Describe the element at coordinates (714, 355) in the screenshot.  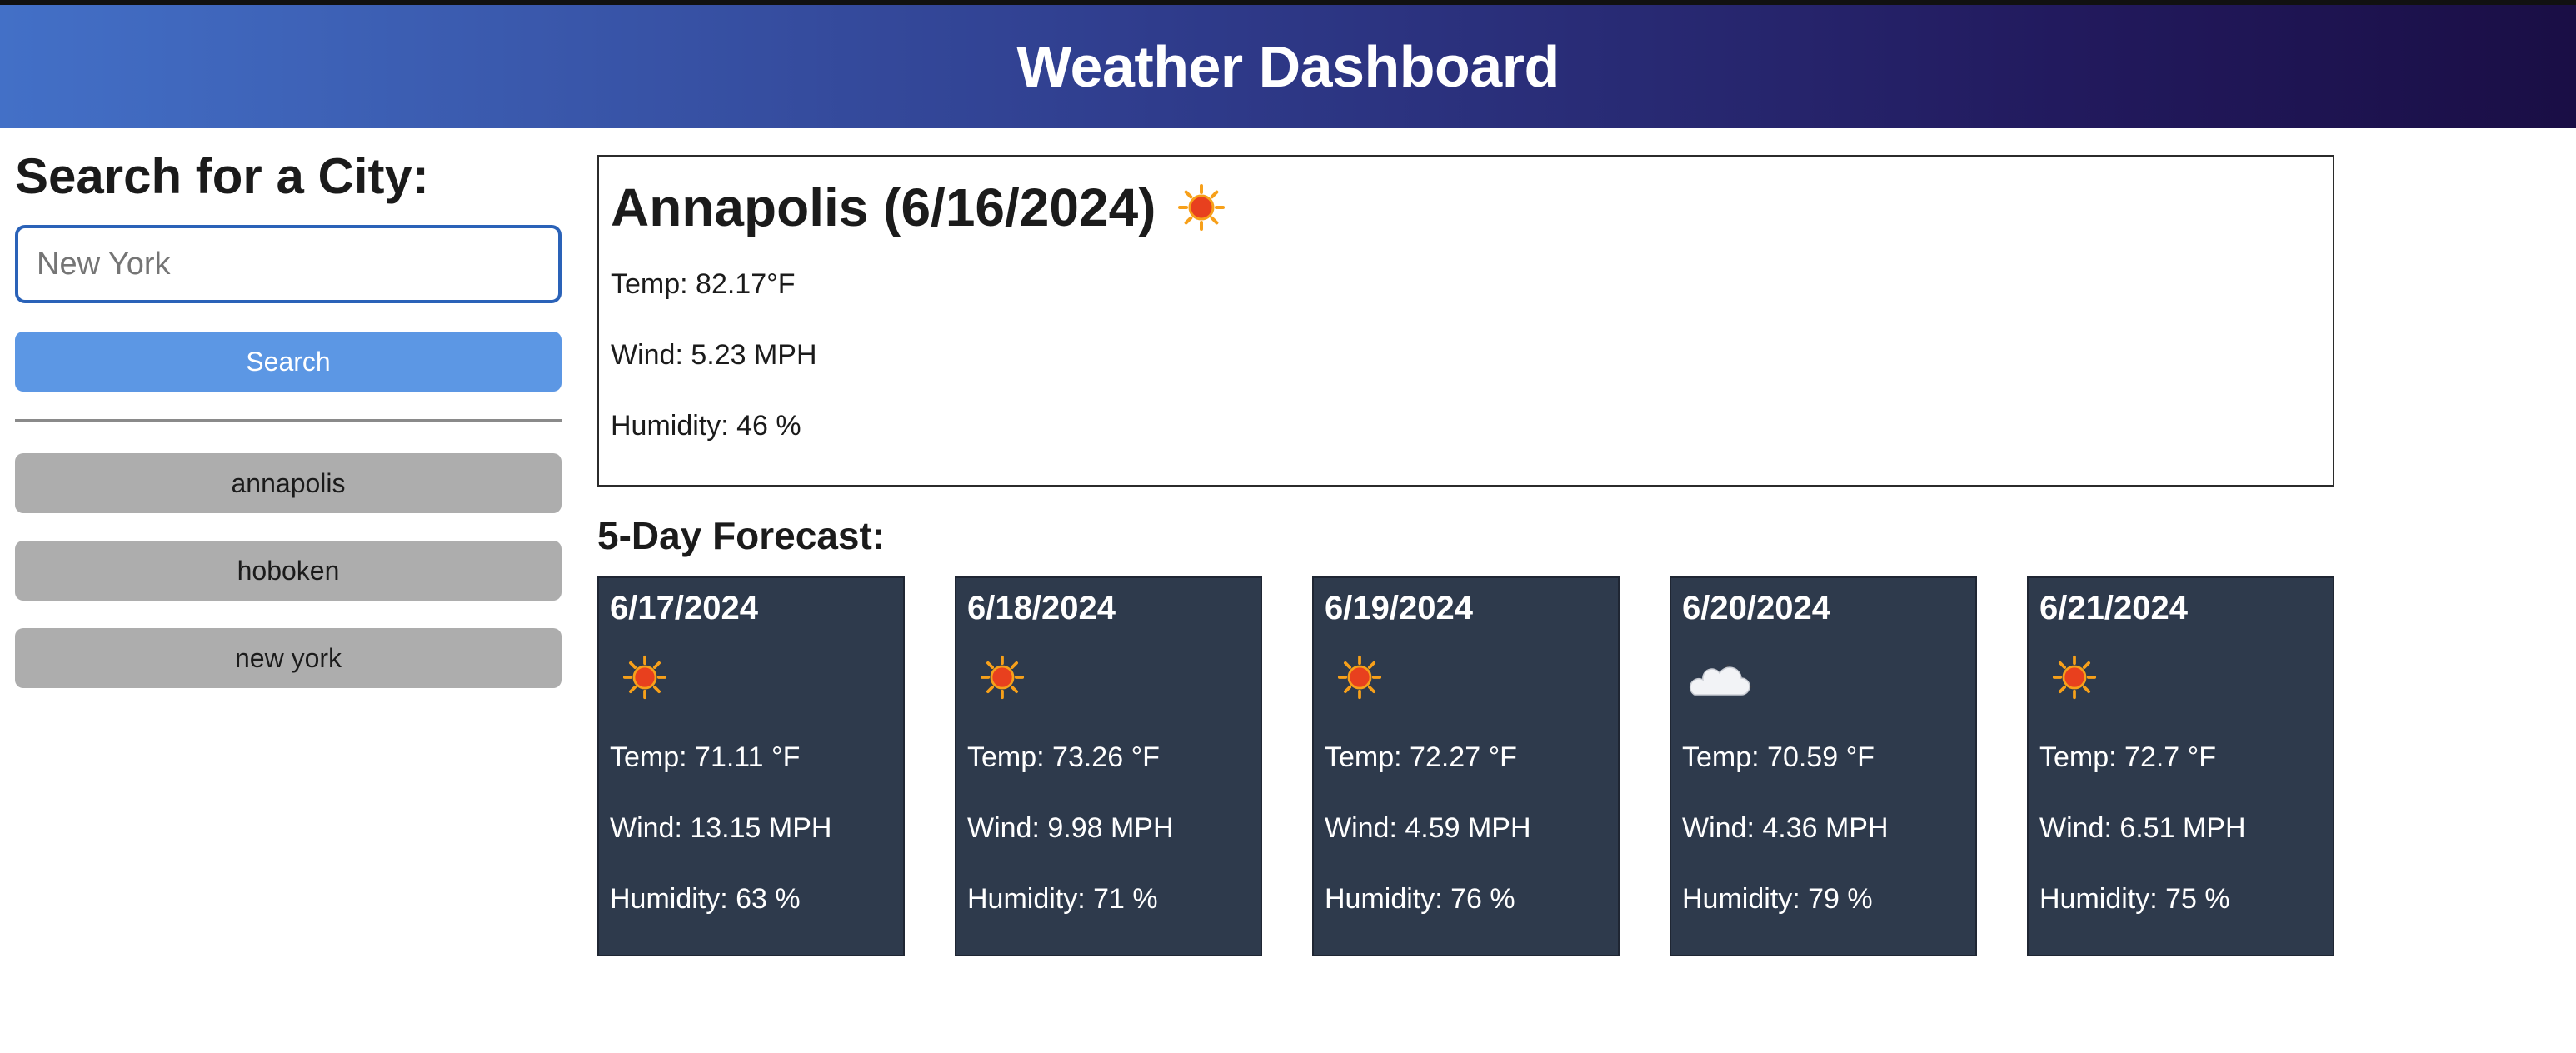
I see `current-wind: Wind: 5.23 MPH` at that location.